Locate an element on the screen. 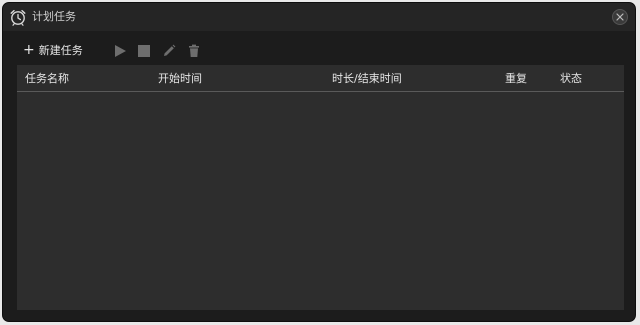  edit-button is located at coordinates (169, 50).